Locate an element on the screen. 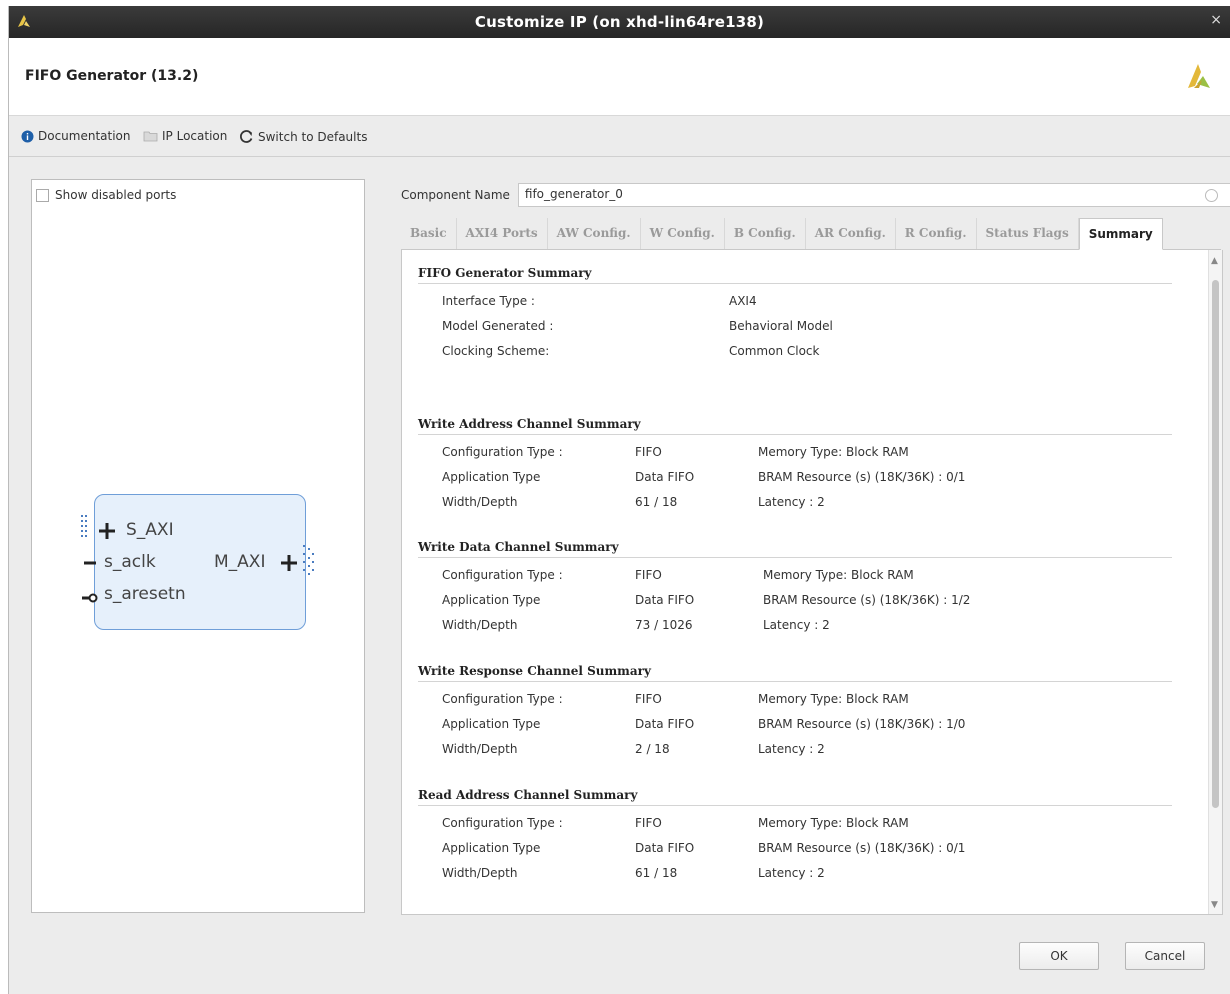 This screenshot has width=1230, height=994. port-label-s-axi: S_AXI is located at coordinates (150, 530).